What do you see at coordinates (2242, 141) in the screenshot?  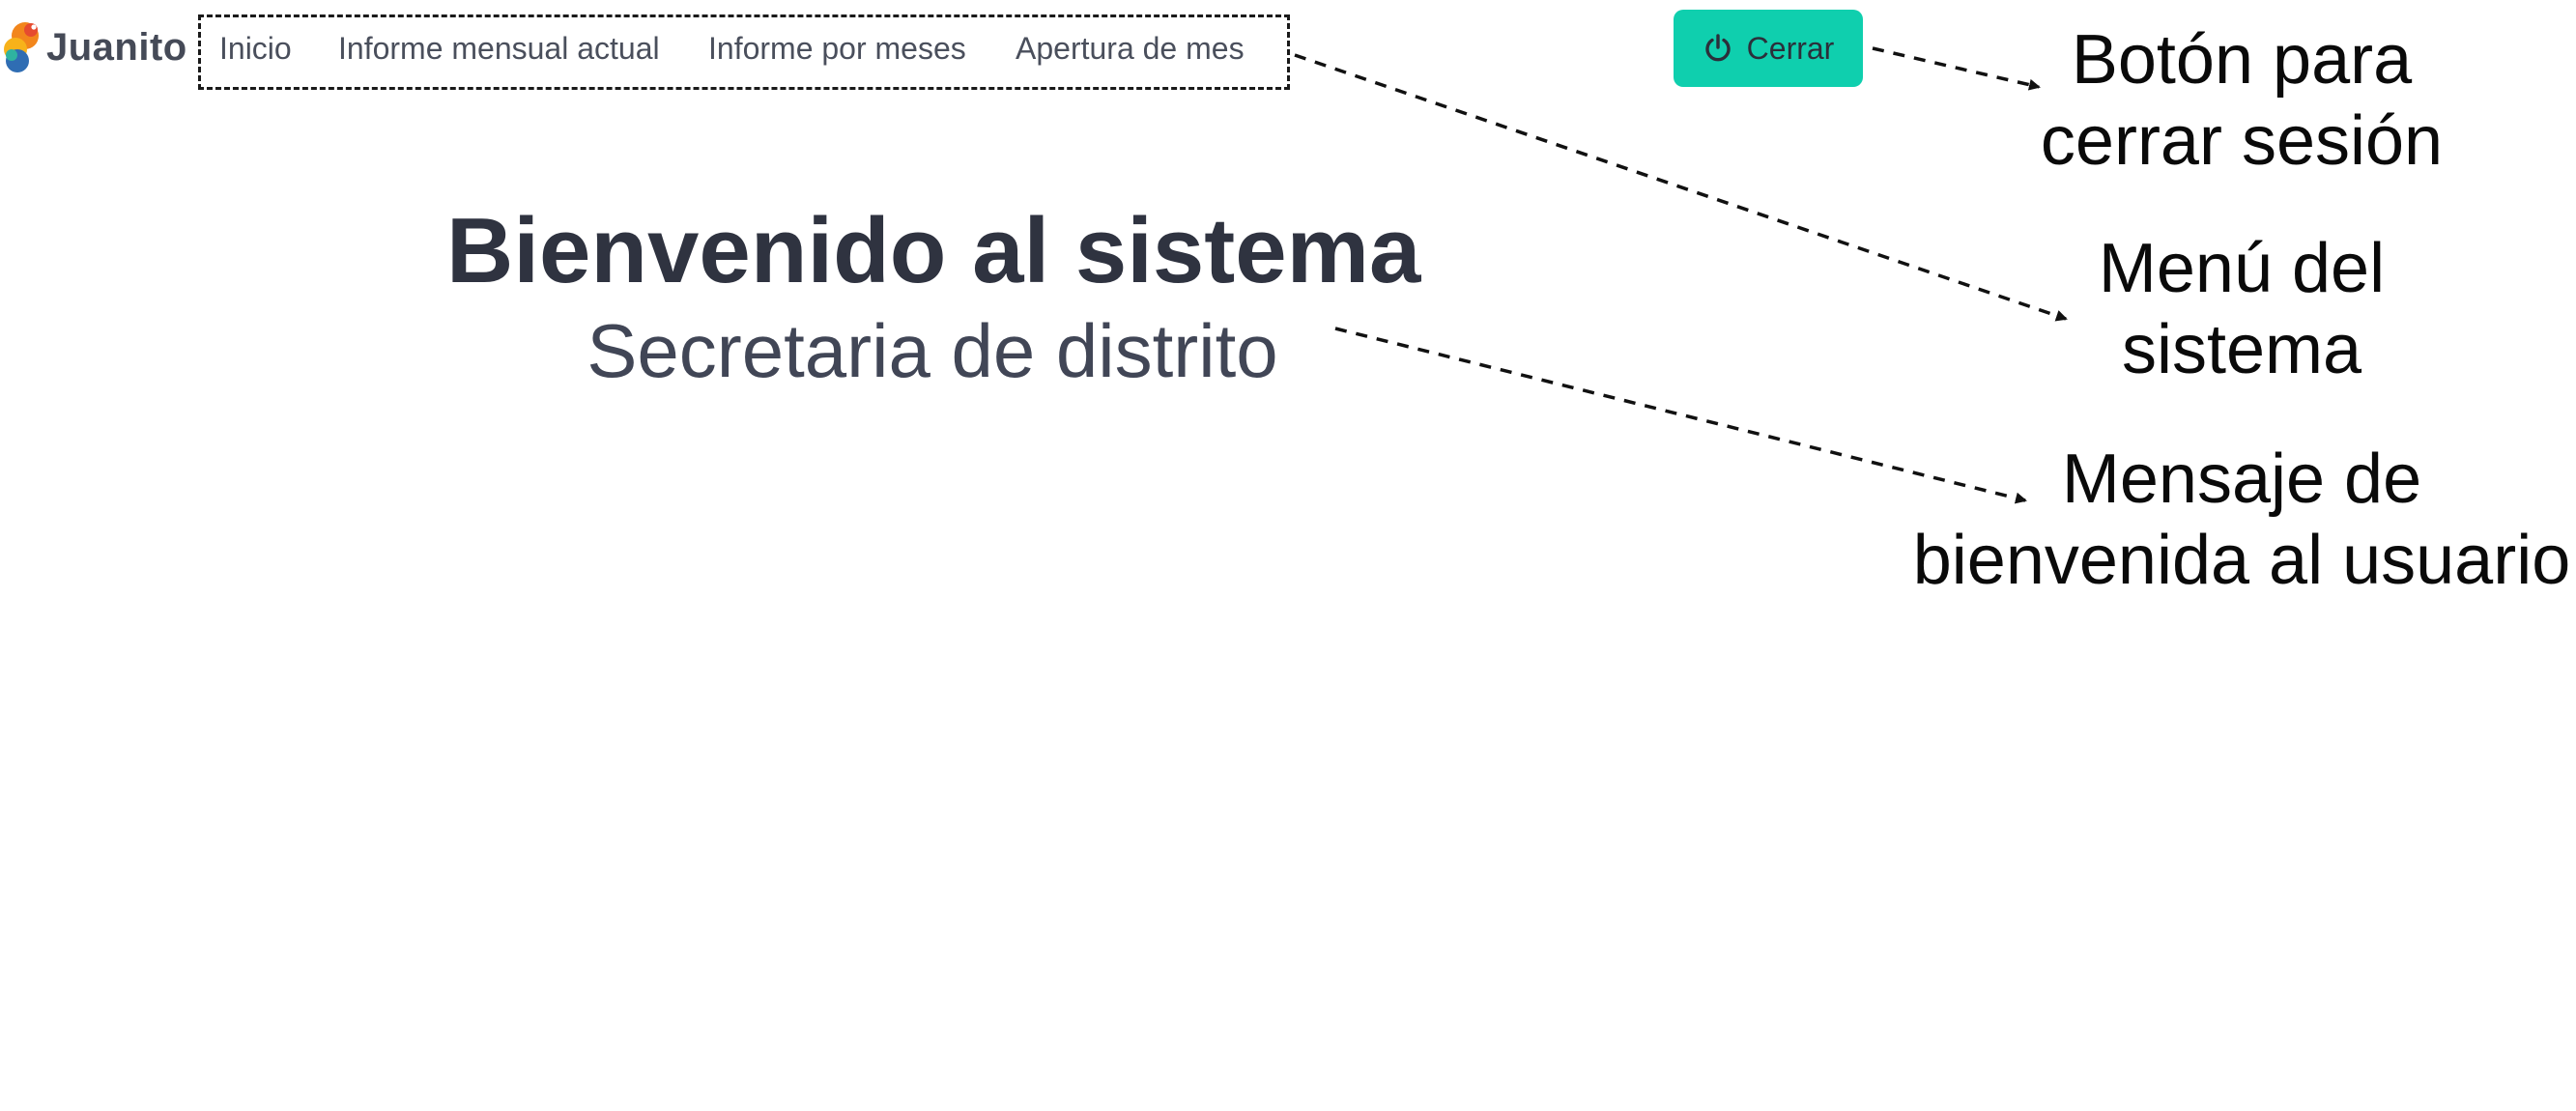 I see `annotation-logout-line2: cerrar sesión` at bounding box center [2242, 141].